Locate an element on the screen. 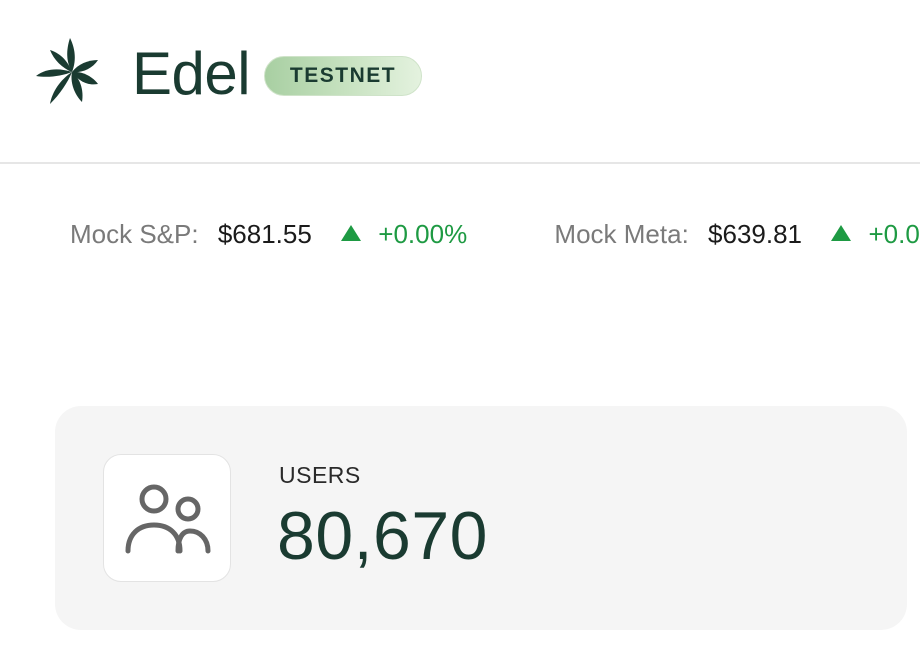 The width and height of the screenshot is (920, 652). ticker-price: $681.55 is located at coordinates (264, 234).